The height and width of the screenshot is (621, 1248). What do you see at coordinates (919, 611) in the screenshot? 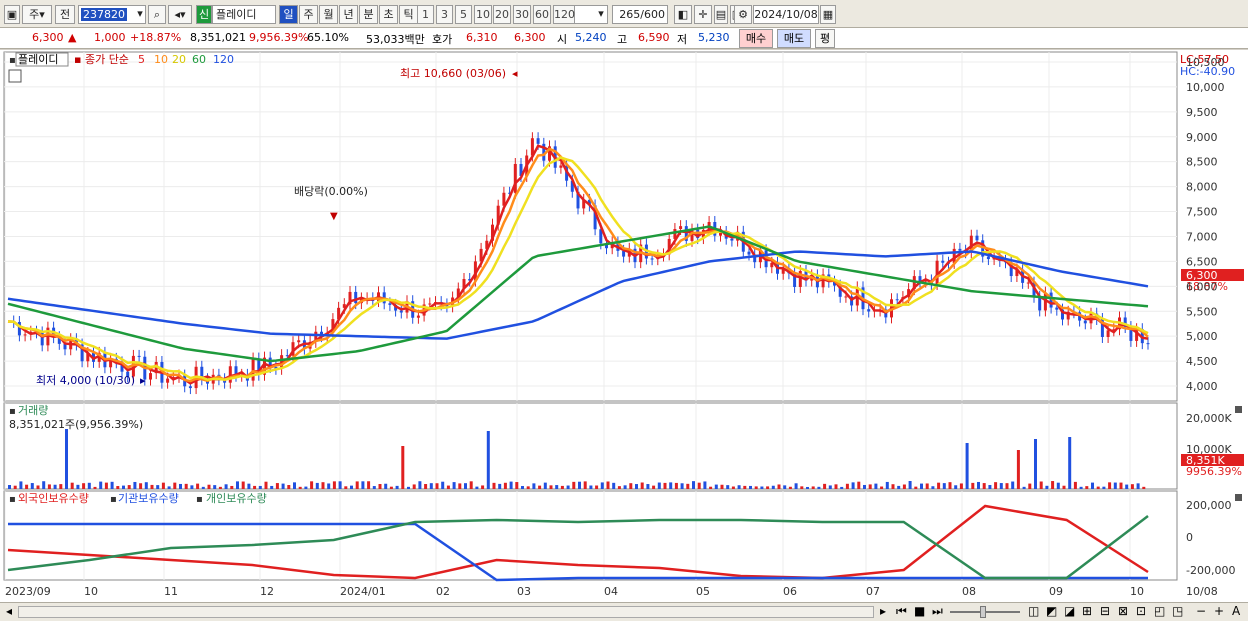
I see `stop-icon: ■` at bounding box center [919, 611].